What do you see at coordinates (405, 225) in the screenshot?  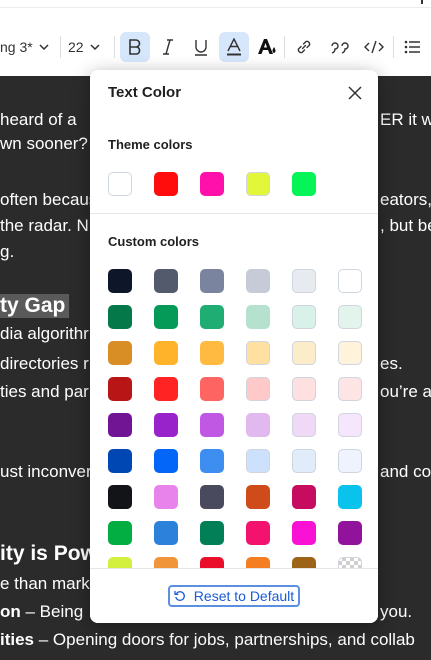 I see `doc-line-tail: , but be` at bounding box center [405, 225].